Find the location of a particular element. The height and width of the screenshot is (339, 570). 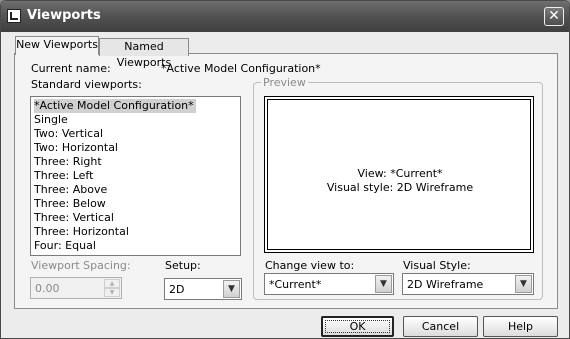

setup-select: 2D ▼ is located at coordinates (203, 289).